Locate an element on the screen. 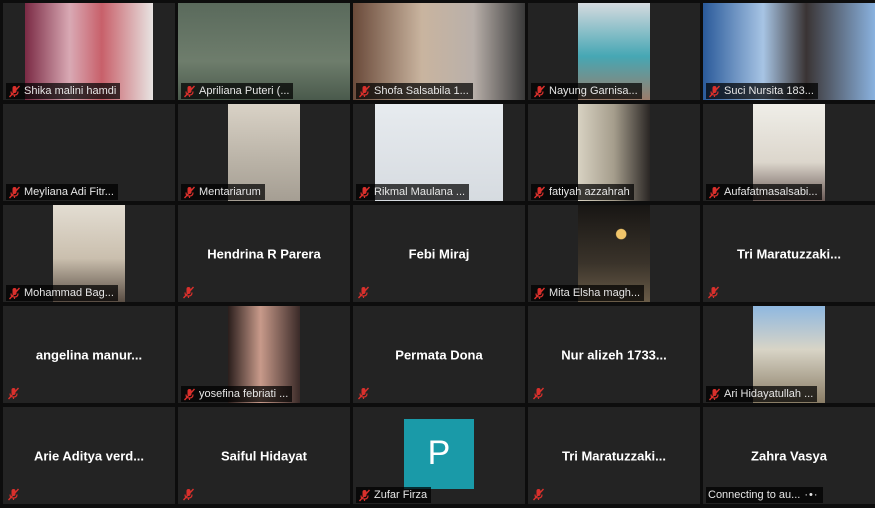 Image resolution: width=875 pixels, height=508 pixels. participant-name-label: fatiyah azzahrah is located at coordinates (582, 192).